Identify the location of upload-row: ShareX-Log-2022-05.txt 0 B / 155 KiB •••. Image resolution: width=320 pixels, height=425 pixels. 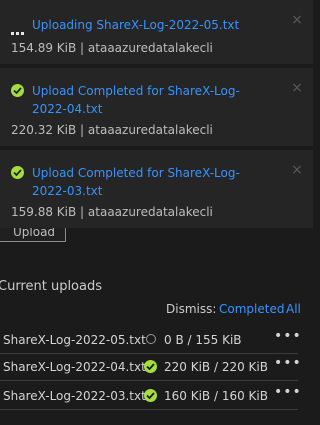
(150, 340).